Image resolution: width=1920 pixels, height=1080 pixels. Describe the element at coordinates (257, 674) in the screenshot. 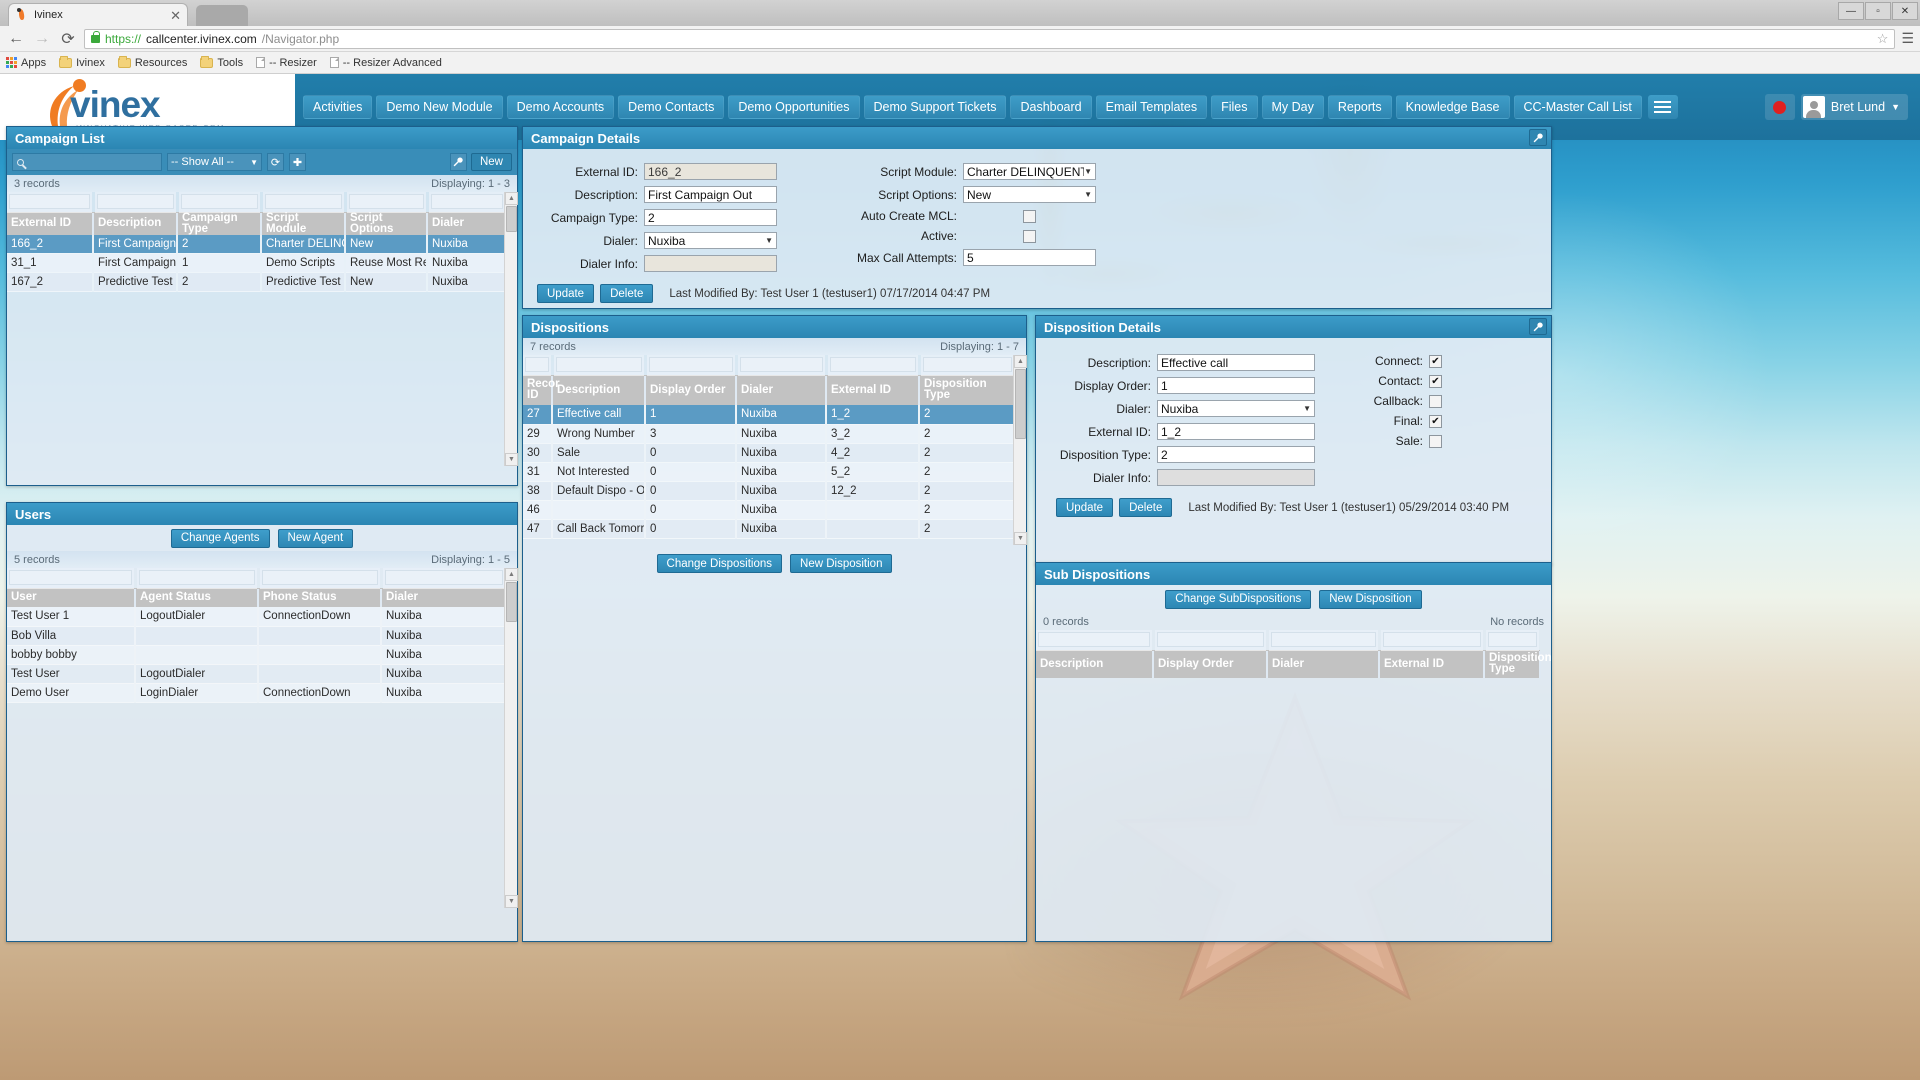

I see `table-row: Test User LogoutDialer Nuxiba` at that location.